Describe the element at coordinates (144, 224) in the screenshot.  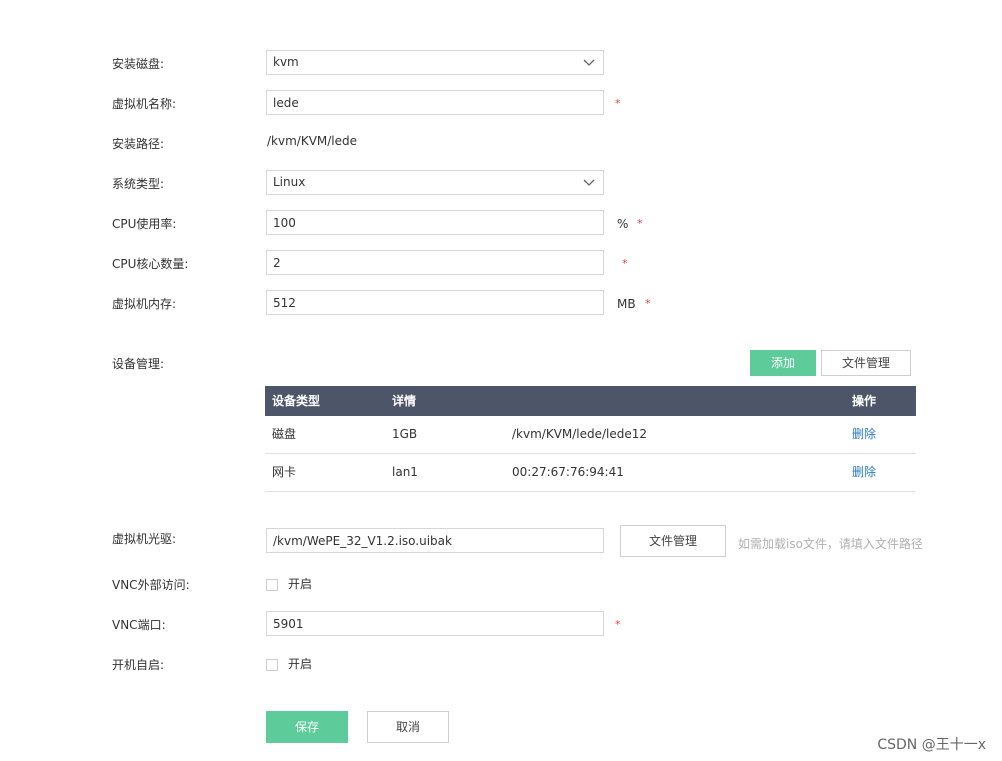
I see `cpu-usage-label: CPU使用率:` at that location.